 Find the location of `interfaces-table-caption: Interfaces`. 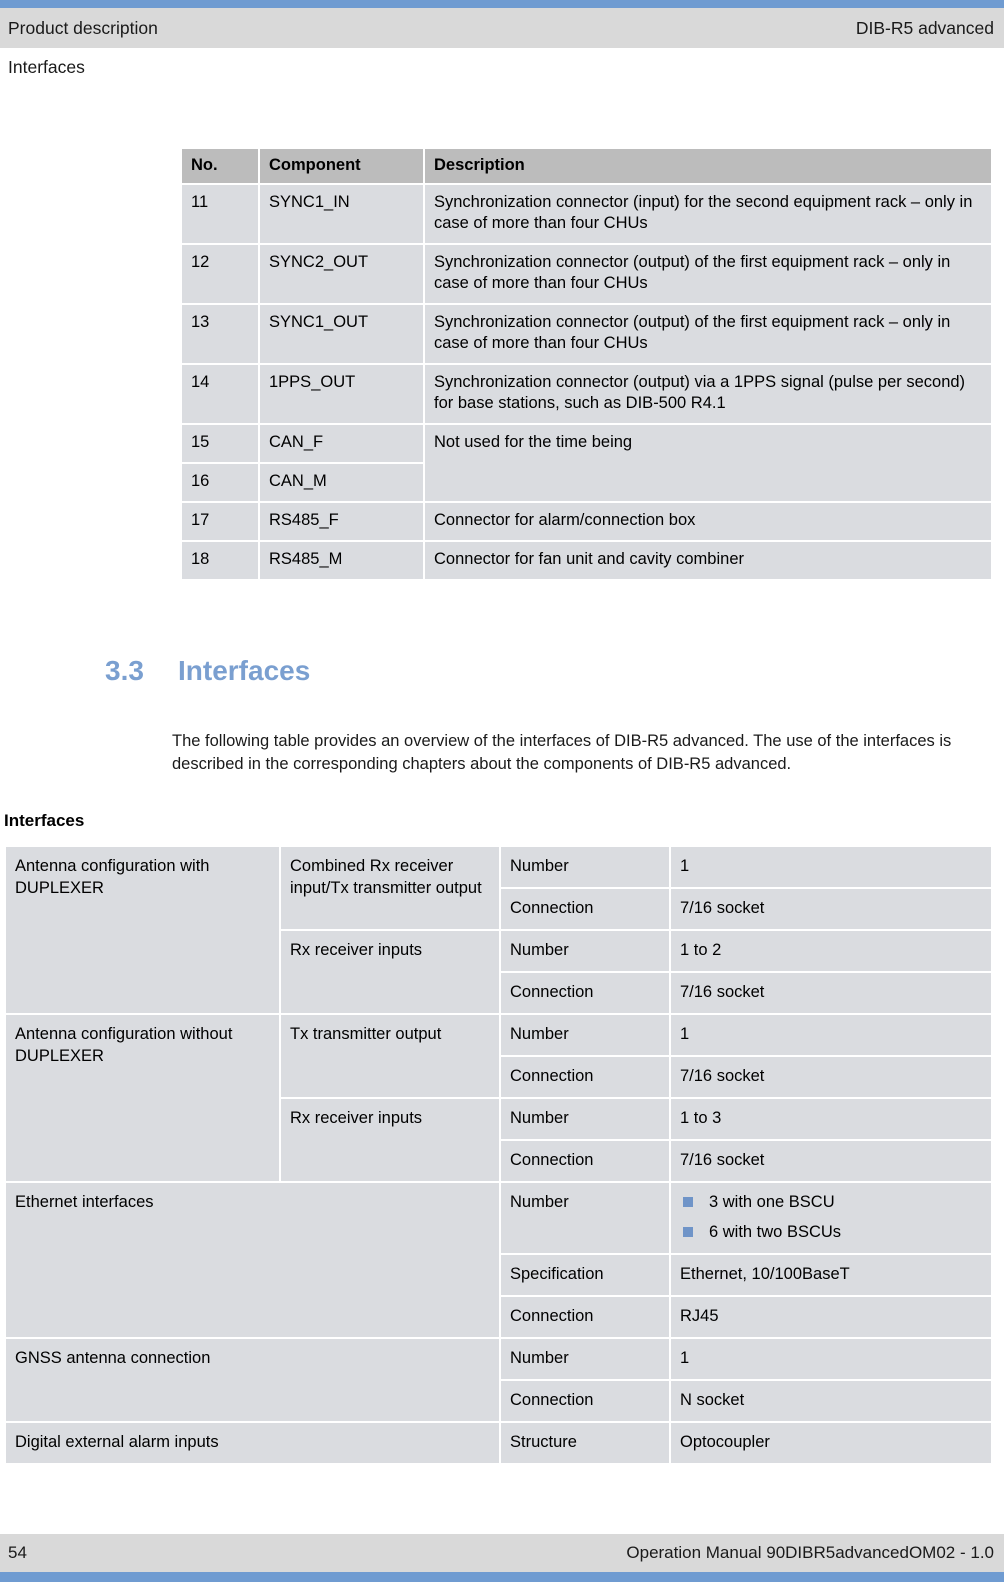

interfaces-table-caption: Interfaces is located at coordinates (44, 820).